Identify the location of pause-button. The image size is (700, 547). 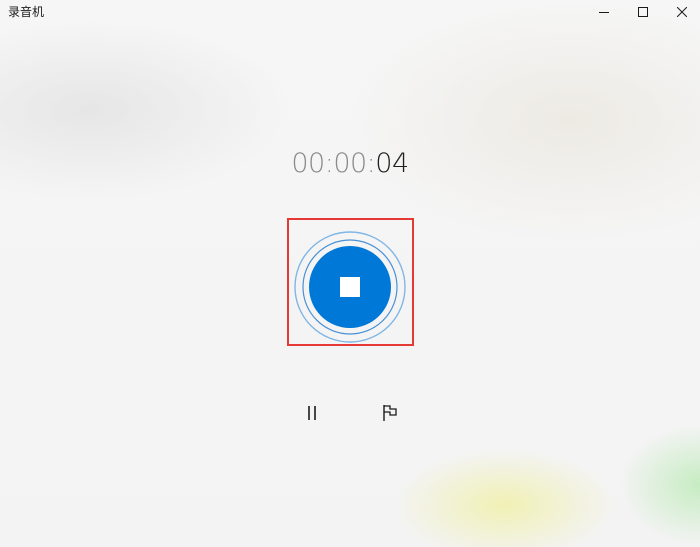
(312, 415).